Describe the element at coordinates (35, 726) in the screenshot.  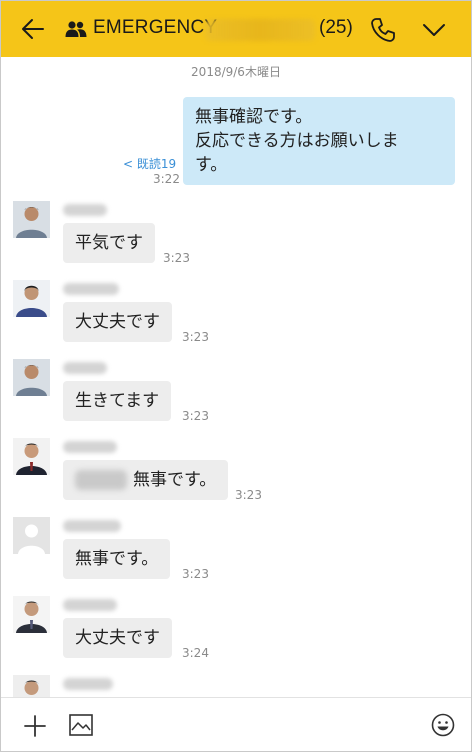
I see `plus-icon` at that location.